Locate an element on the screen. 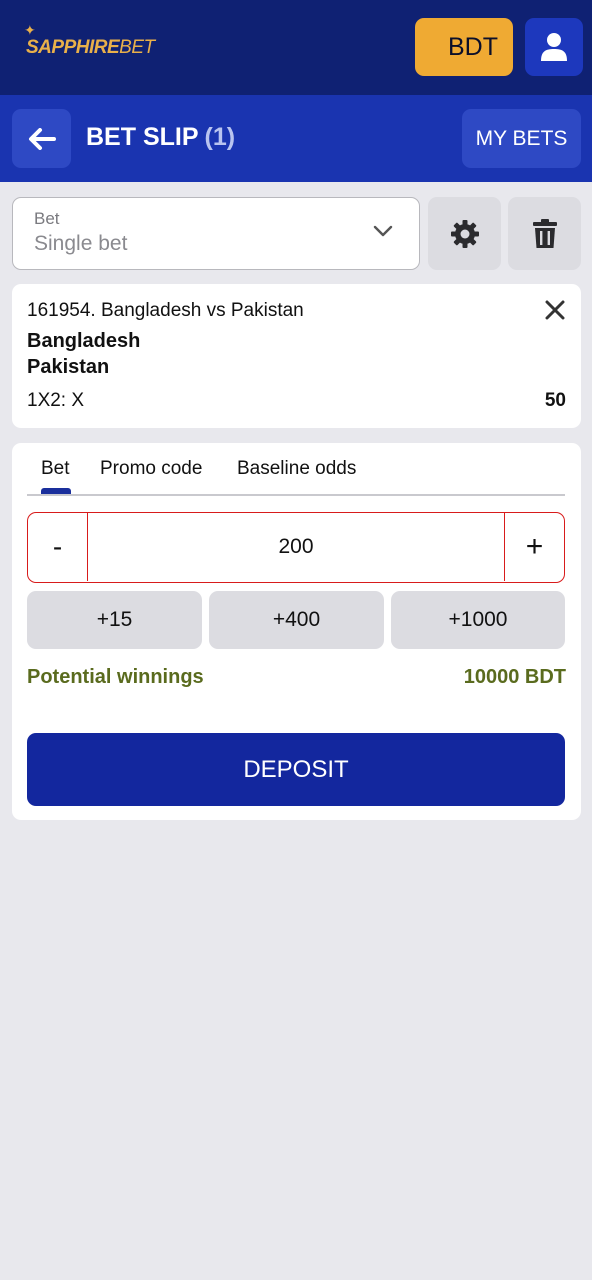 This screenshot has height=1280, width=592. arrow-left-icon is located at coordinates (42, 138).